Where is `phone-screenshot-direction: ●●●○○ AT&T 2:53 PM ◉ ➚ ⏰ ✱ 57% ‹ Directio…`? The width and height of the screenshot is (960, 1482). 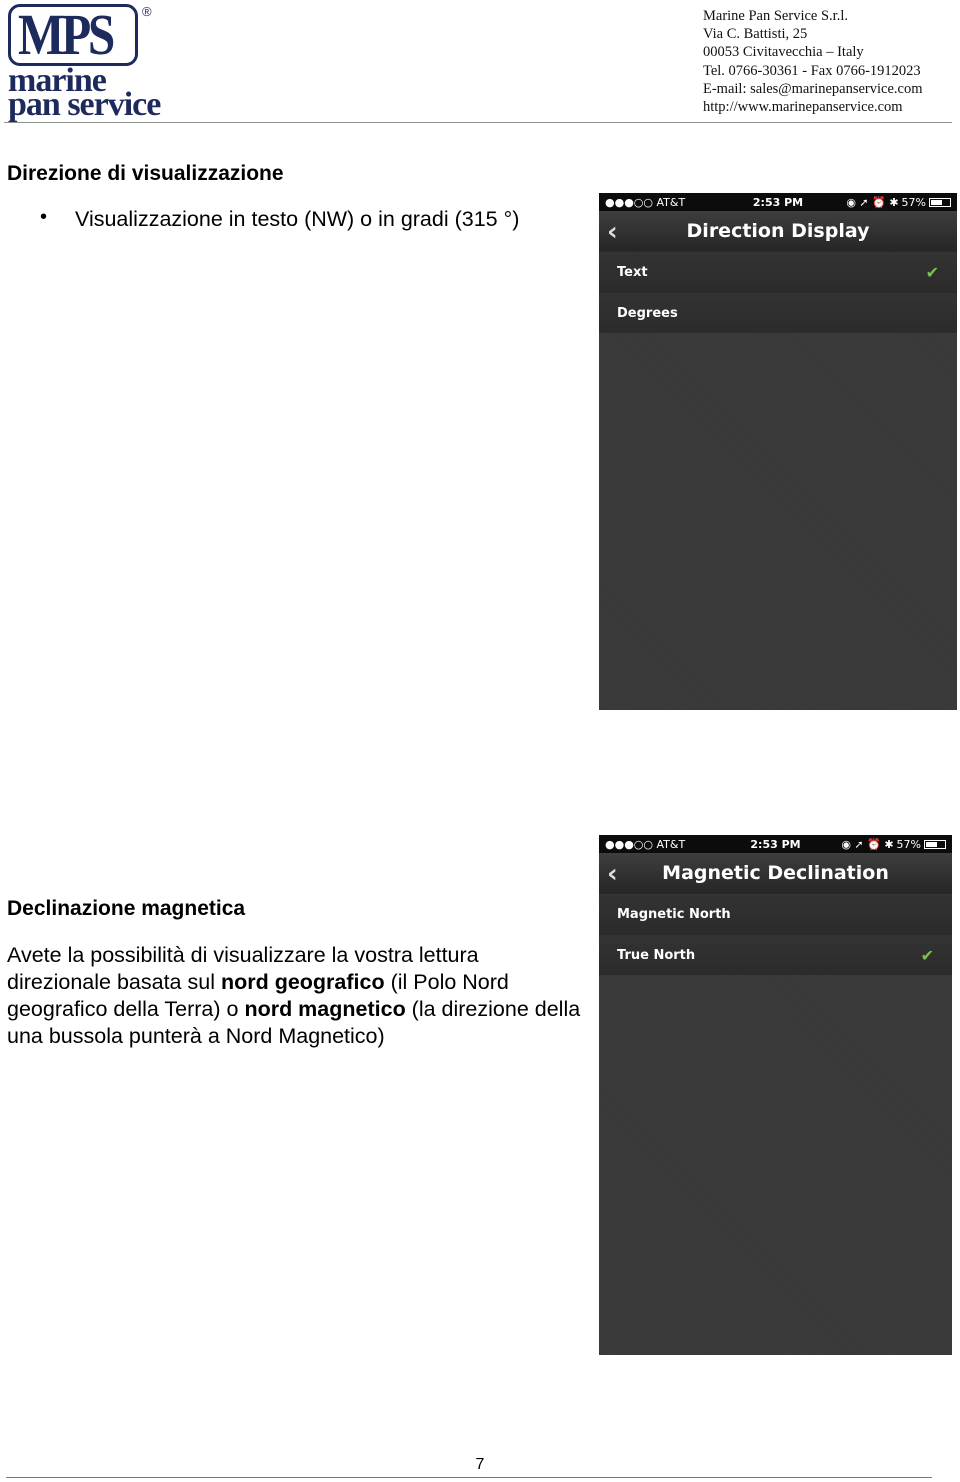 phone-screenshot-direction: ●●●○○ AT&T 2:53 PM ◉ ➚ ⏰ ✱ 57% ‹ Directio… is located at coordinates (778, 451).